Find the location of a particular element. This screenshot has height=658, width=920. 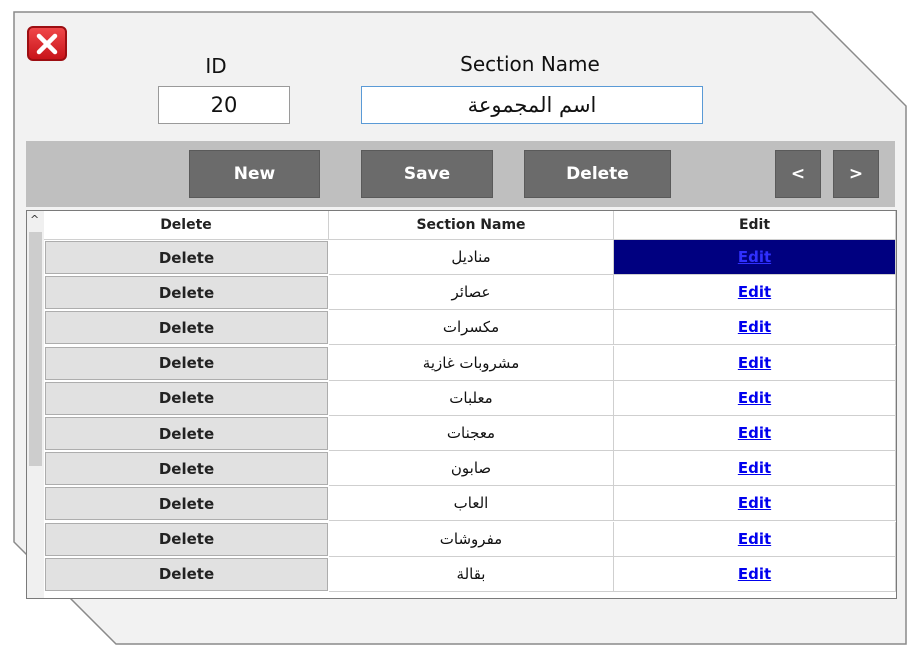

close-button is located at coordinates (47, 43).